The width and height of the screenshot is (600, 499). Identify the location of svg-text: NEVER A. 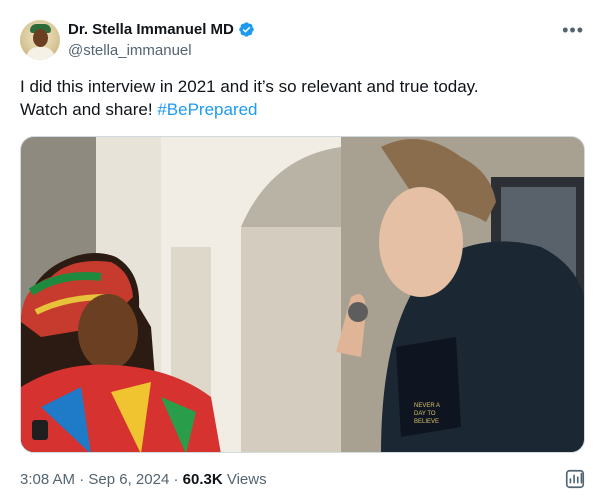
(427, 406).